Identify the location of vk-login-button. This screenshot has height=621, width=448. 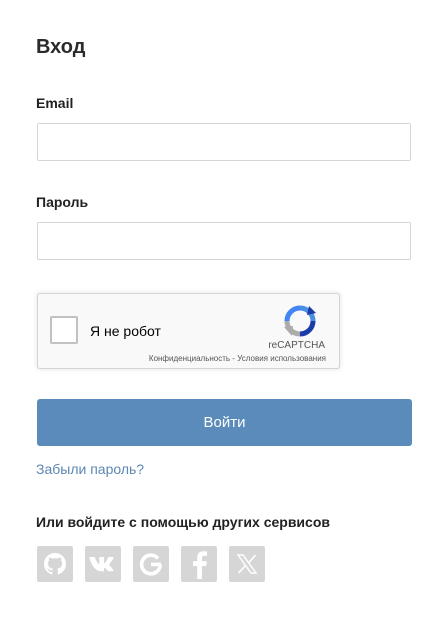
(103, 564).